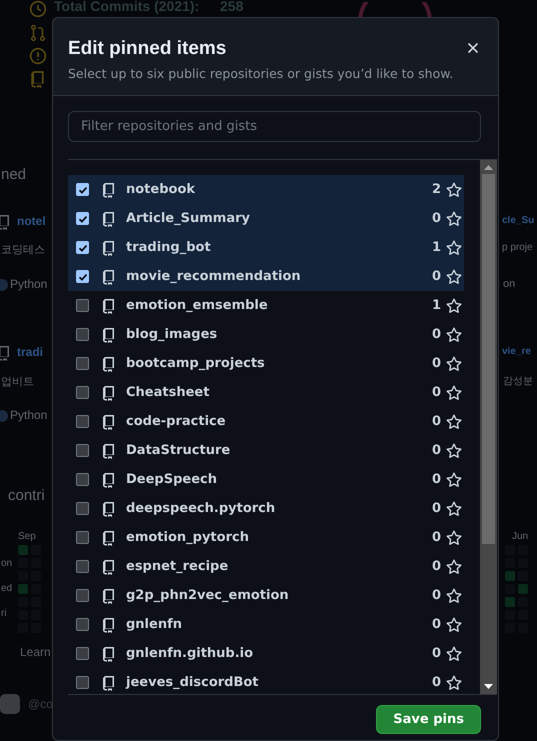 This screenshot has width=537, height=741. I want to click on save-pins-button: Save pins, so click(428, 719).